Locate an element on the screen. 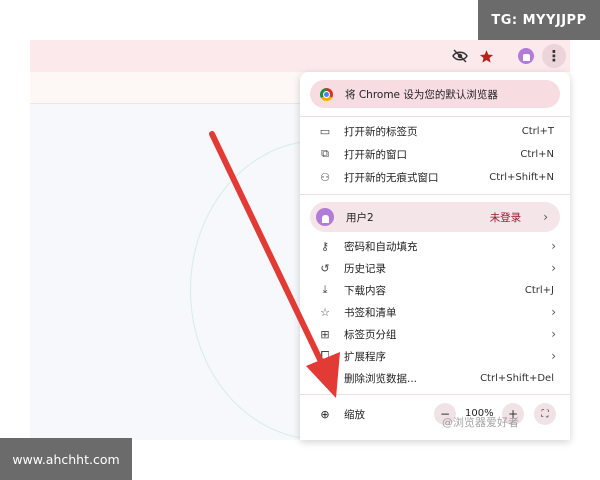 Image resolution: width=600 pixels, height=480 pixels. tg-badge: TG: MYYJJPP is located at coordinates (539, 20).